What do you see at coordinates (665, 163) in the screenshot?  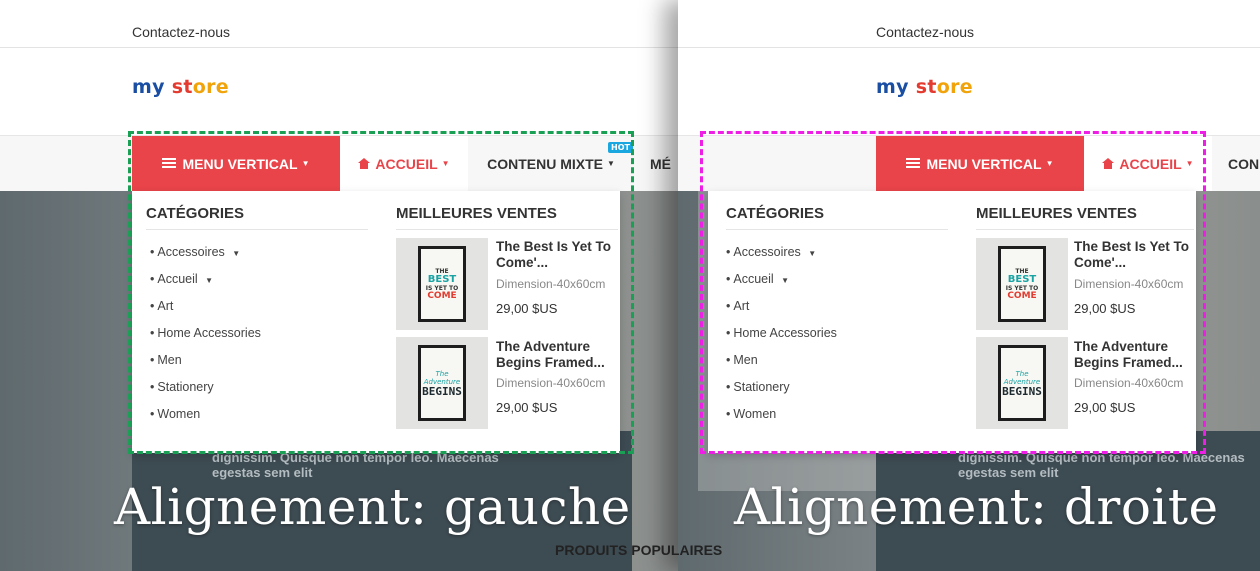 I see `tab-bestsellers-partial: MÉ` at bounding box center [665, 163].